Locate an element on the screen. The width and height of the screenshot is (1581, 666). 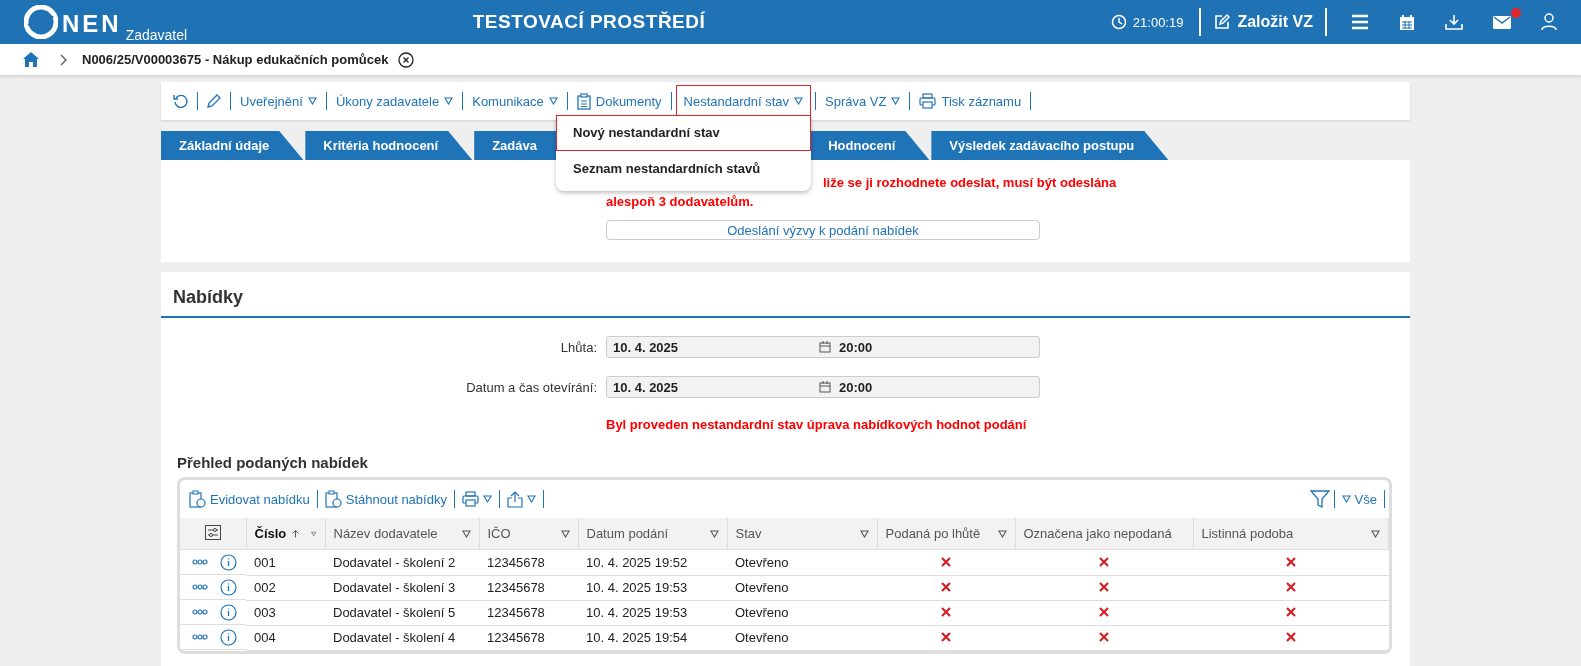
sliders-icon is located at coordinates (212, 532).